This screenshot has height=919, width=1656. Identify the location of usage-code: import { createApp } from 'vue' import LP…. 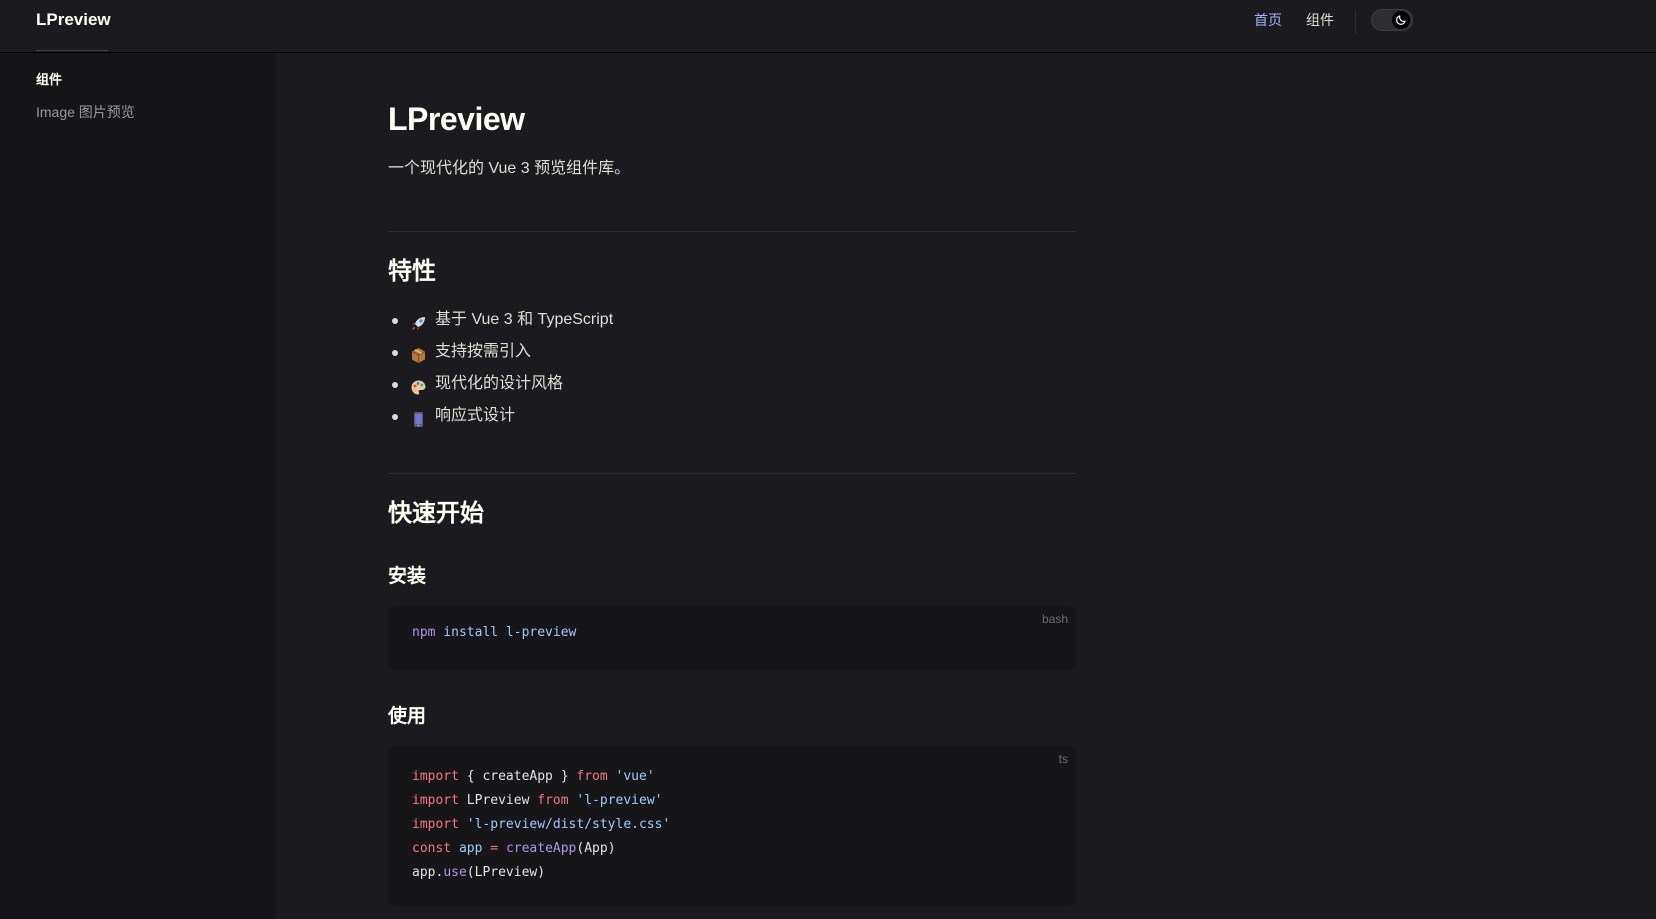
(541, 825).